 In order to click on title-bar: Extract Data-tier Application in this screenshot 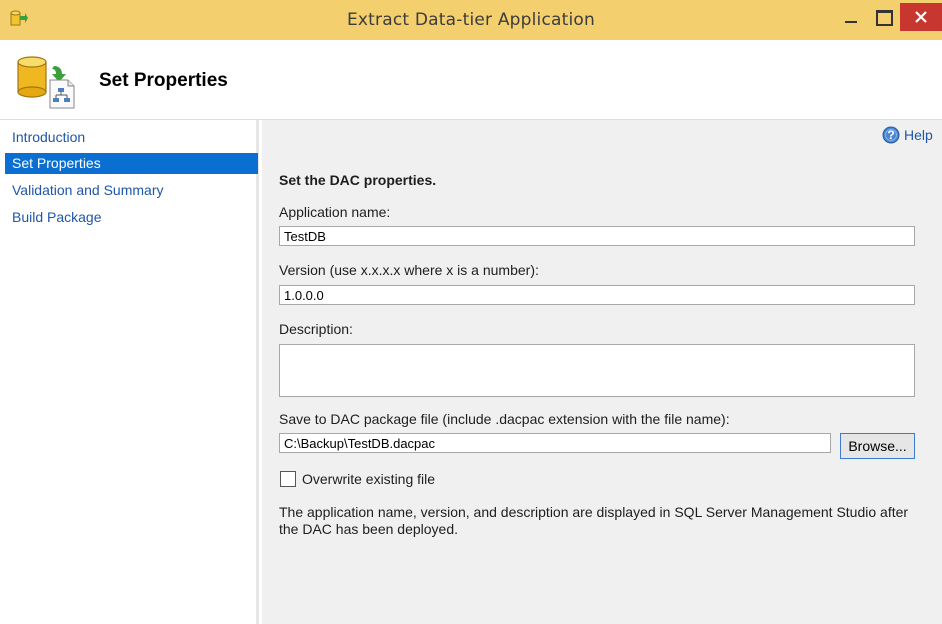, I will do `click(471, 20)`.